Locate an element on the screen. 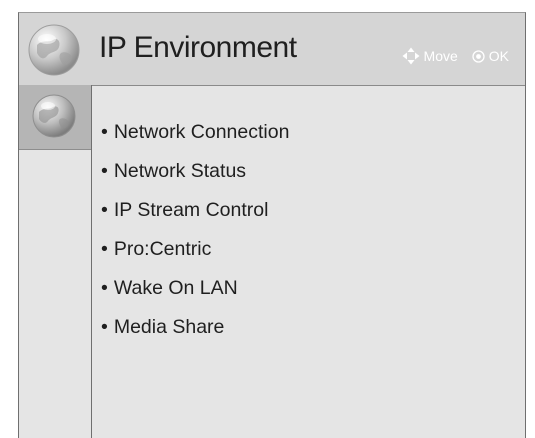 The image size is (535, 438). move-hint: Move is located at coordinates (430, 56).